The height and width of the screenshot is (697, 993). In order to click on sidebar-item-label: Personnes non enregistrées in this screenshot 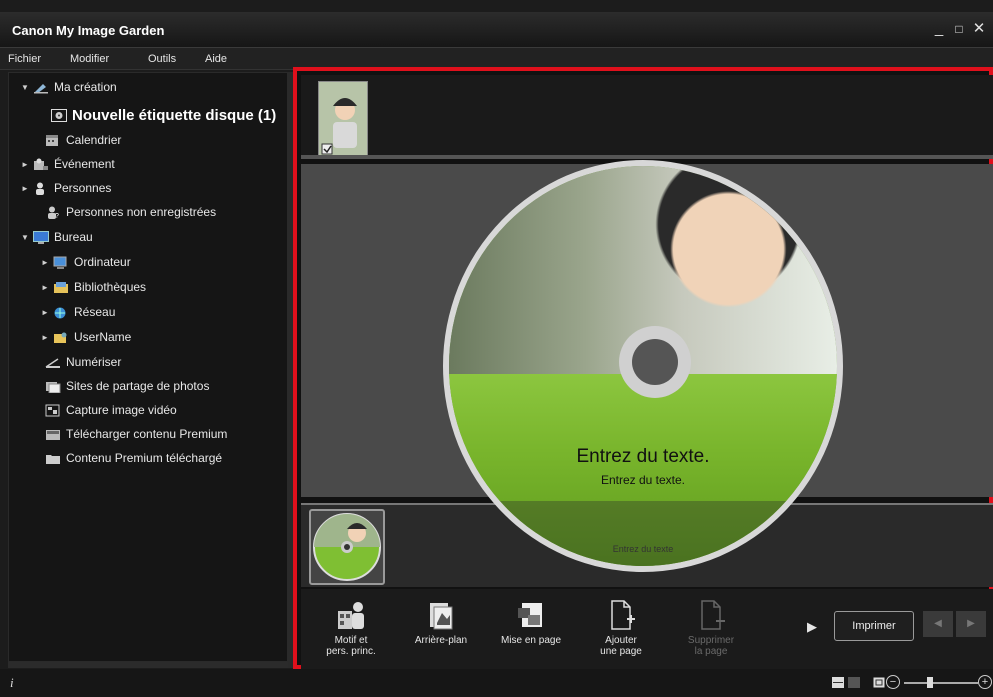, I will do `click(141, 212)`.